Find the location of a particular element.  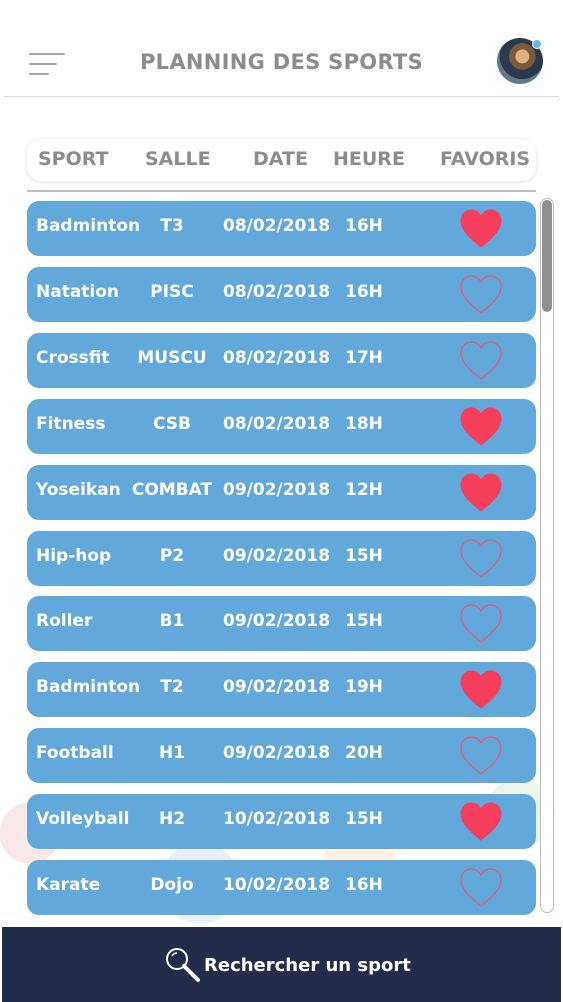

sport-row: Volleyball H2 10/02/2018 15H is located at coordinates (281, 822).